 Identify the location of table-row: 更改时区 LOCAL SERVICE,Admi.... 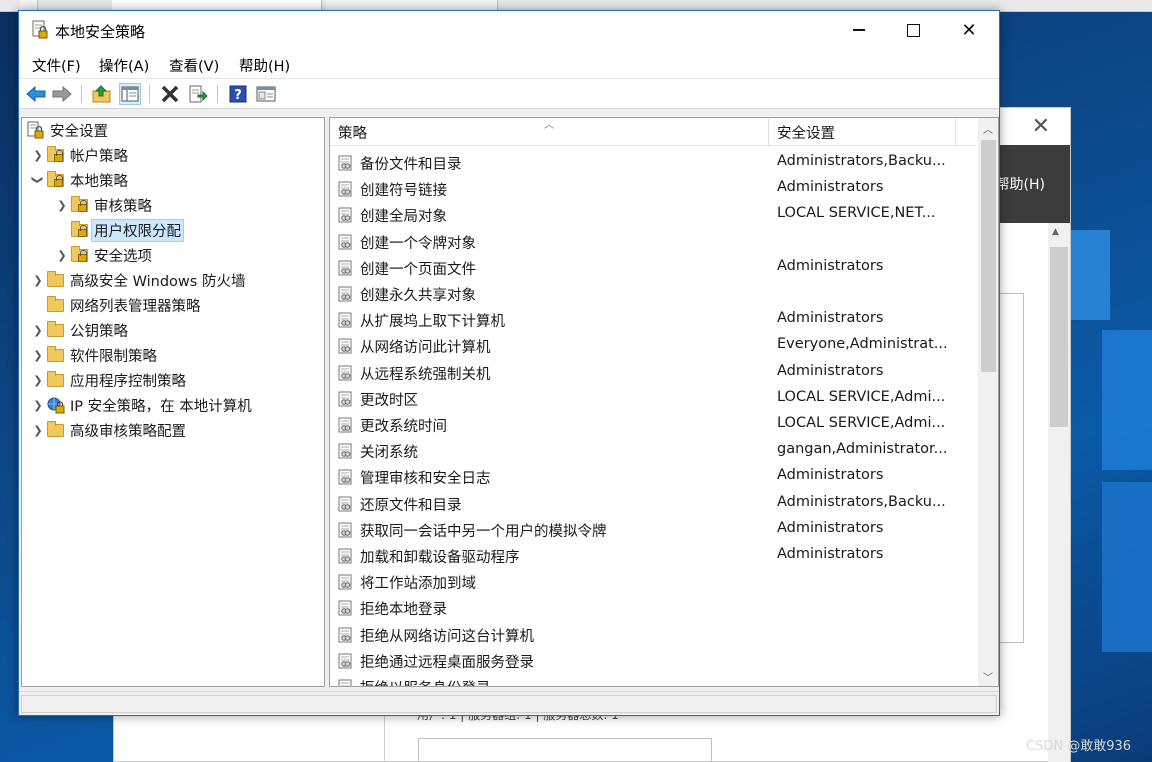
(653, 399).